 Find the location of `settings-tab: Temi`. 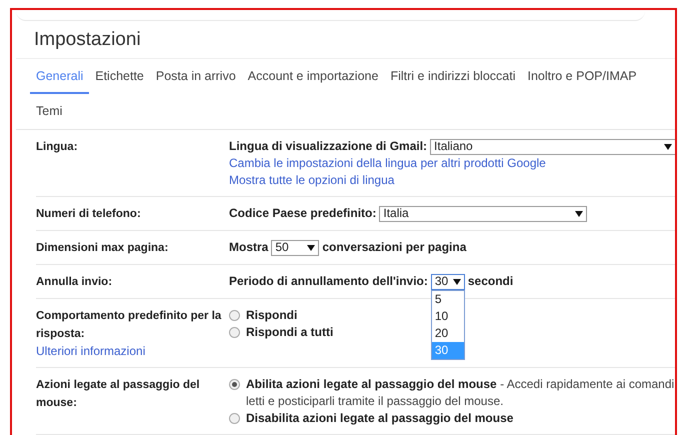

settings-tab: Temi is located at coordinates (49, 111).